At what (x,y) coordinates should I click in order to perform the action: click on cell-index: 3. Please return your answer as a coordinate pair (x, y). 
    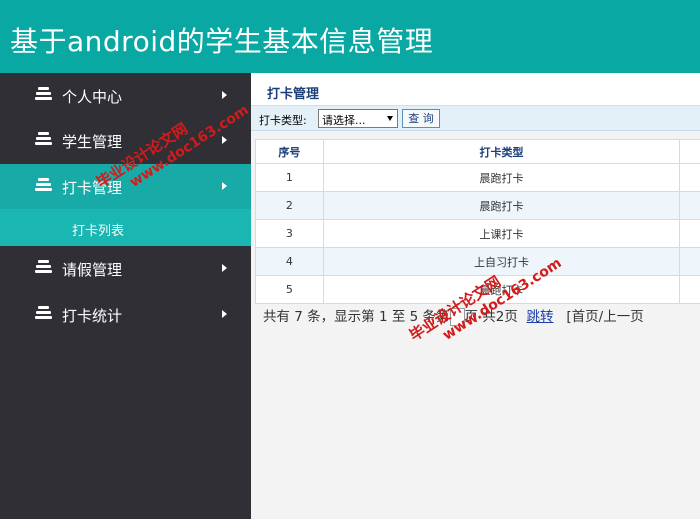
    Looking at the image, I should click on (289, 233).